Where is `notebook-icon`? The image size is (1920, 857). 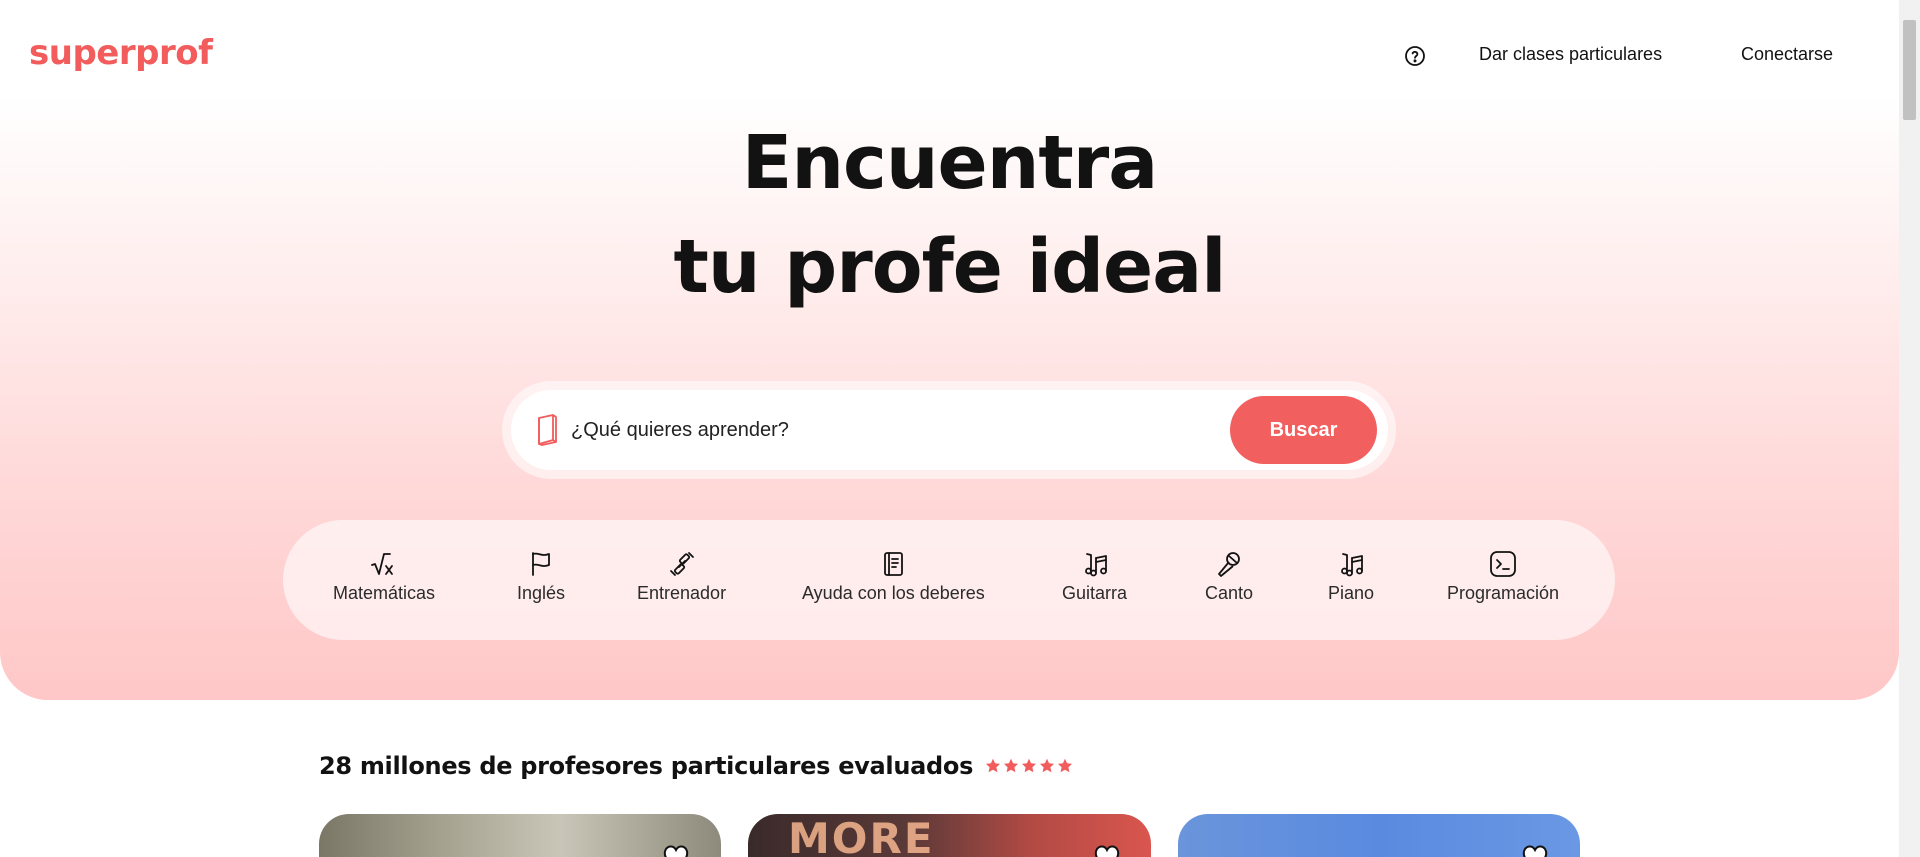
notebook-icon is located at coordinates (894, 564).